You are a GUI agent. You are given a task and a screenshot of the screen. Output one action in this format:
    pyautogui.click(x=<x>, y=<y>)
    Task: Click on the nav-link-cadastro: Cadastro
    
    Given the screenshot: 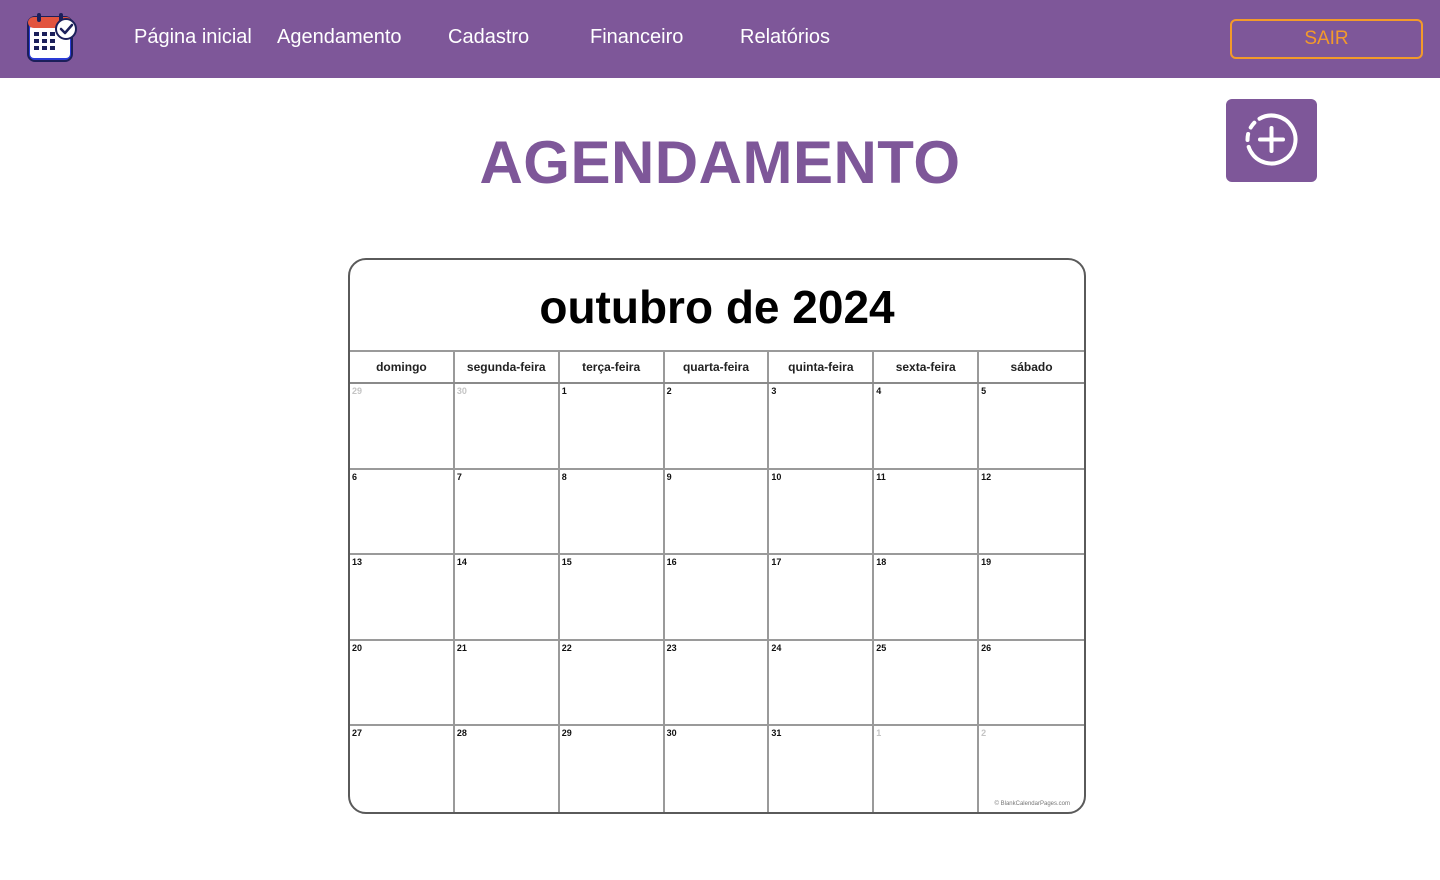 What is the action you would take?
    pyautogui.click(x=488, y=37)
    